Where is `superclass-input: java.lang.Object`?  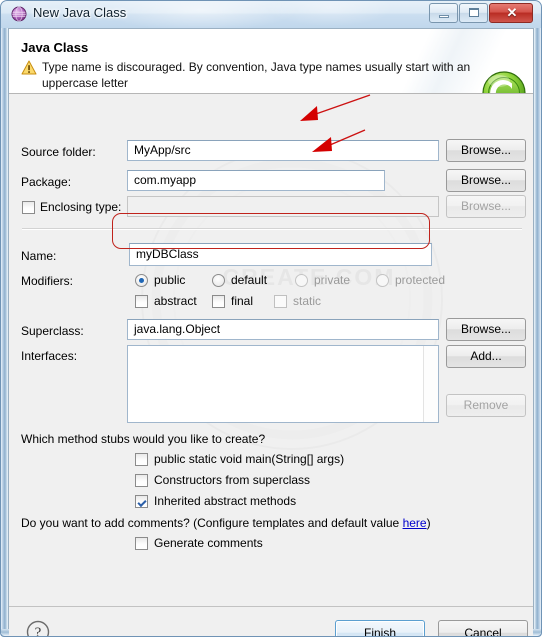 superclass-input: java.lang.Object is located at coordinates (283, 329).